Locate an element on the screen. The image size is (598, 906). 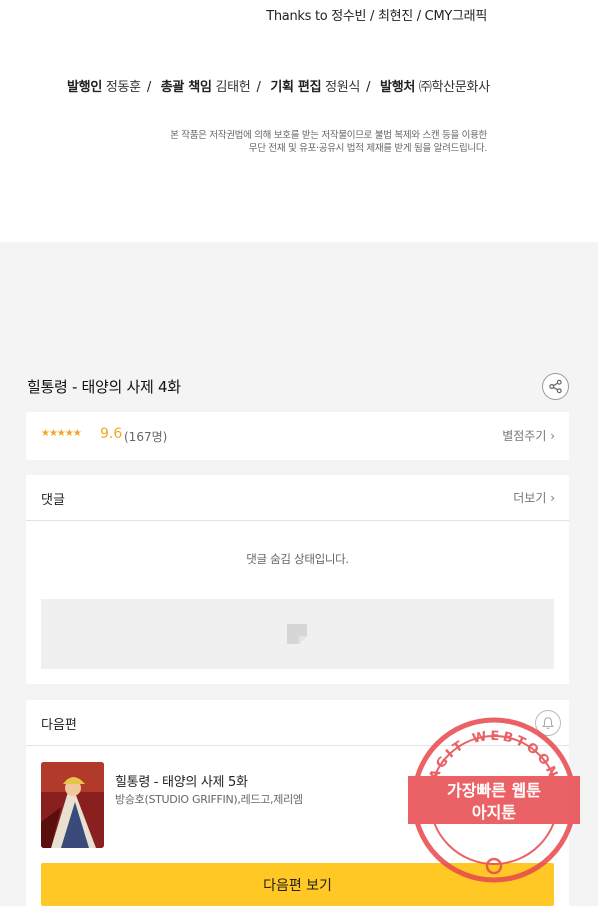
comment-more-link: 더보기 › is located at coordinates (534, 497).